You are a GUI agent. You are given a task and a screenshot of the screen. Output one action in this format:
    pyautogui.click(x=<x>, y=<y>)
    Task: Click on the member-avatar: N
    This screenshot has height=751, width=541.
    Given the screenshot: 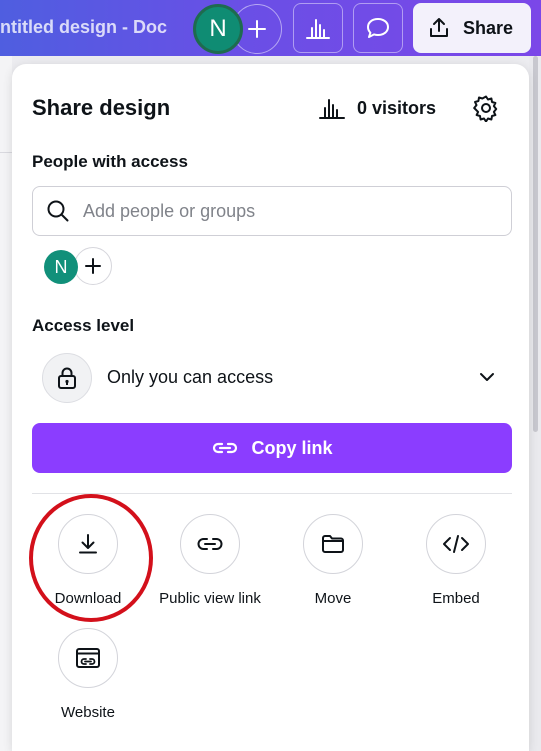 What is the action you would take?
    pyautogui.click(x=61, y=267)
    